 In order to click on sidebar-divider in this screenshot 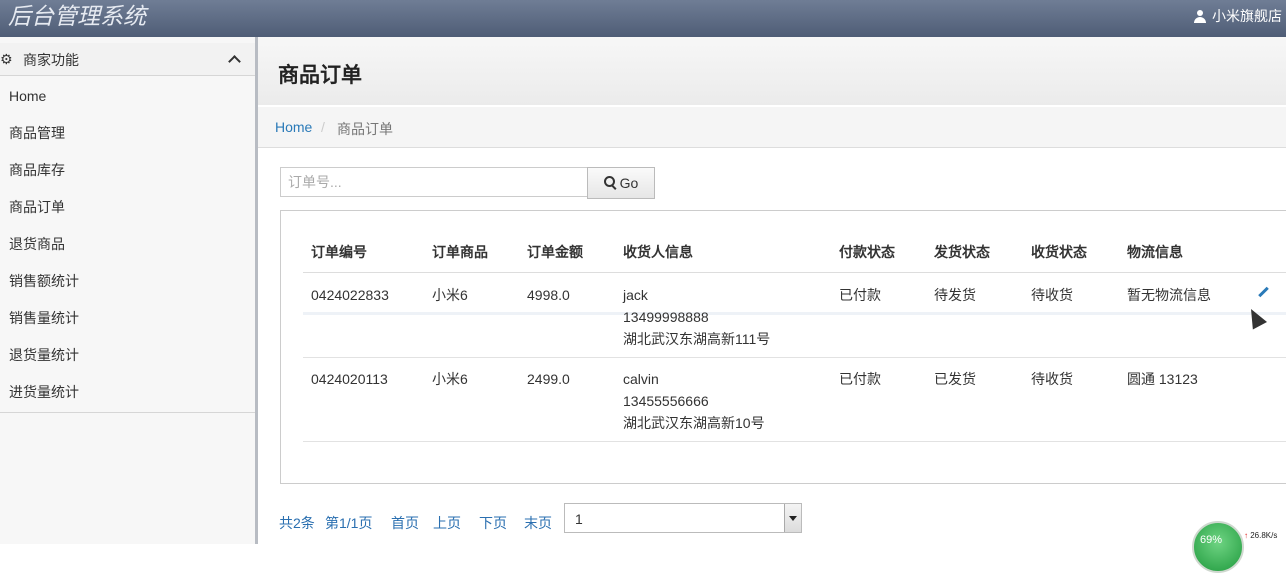, I will do `click(127, 412)`.